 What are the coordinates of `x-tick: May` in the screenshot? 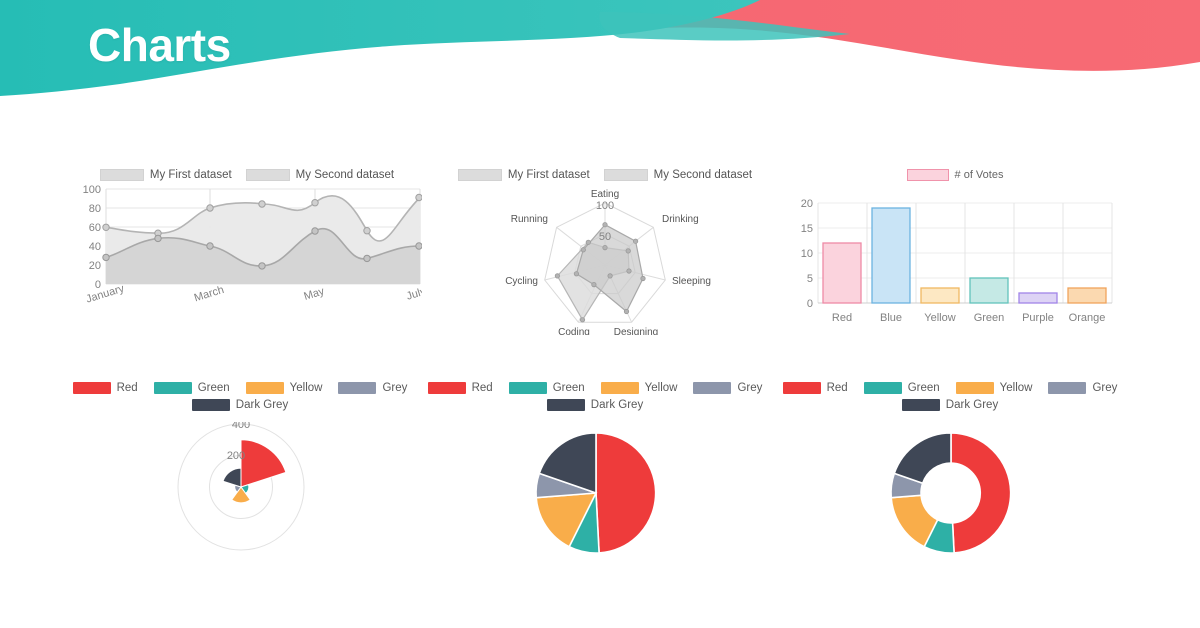 It's located at (314, 294).